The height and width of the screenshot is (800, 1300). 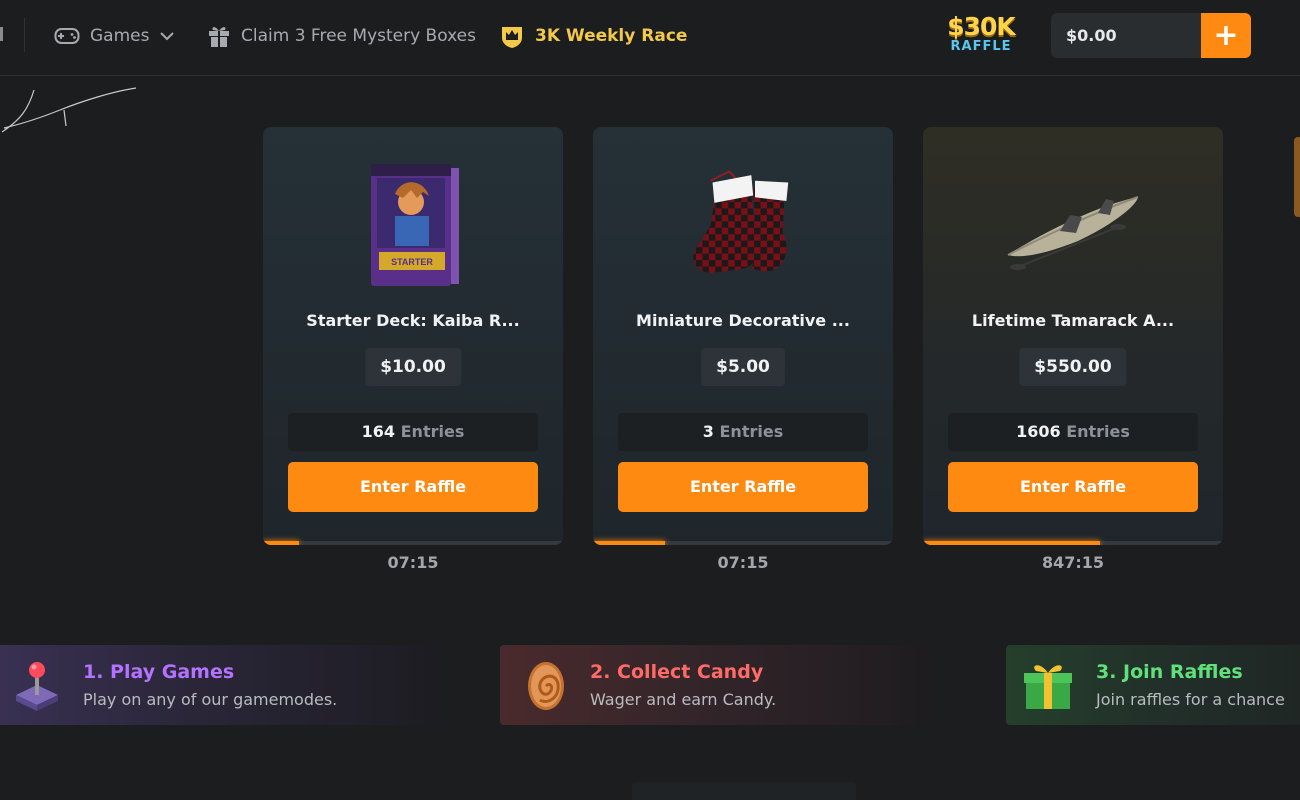 What do you see at coordinates (677, 672) in the screenshot?
I see `step-title: 2. Collect Candy` at bounding box center [677, 672].